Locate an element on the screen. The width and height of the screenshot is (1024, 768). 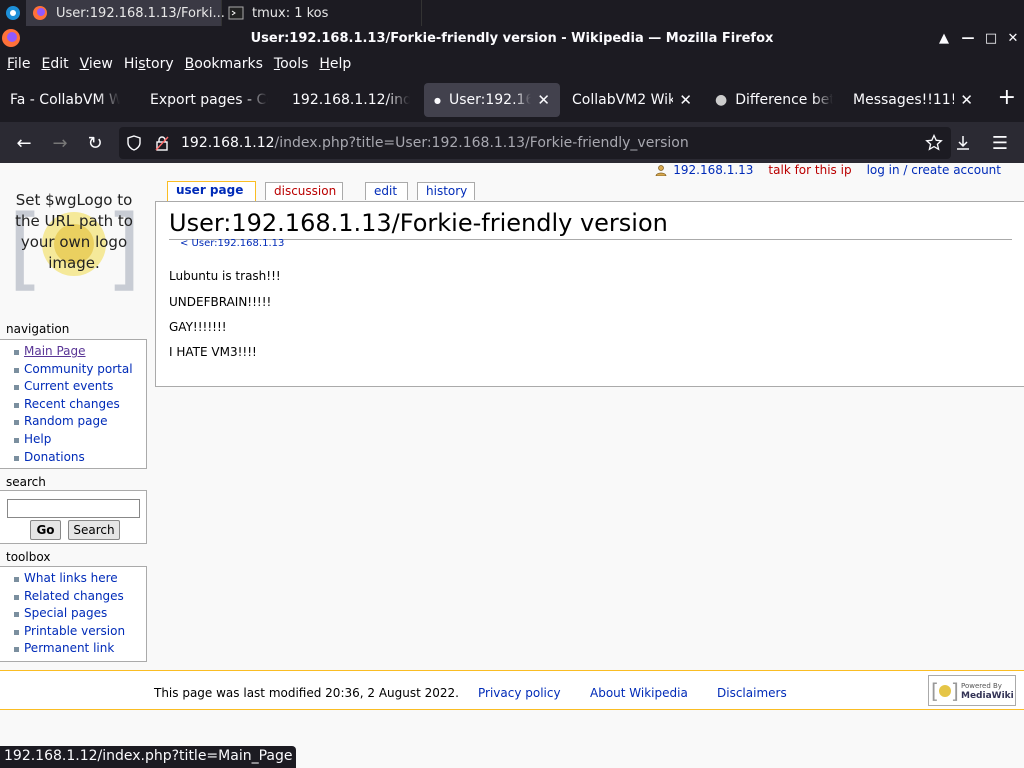
breadcrumb: < User:192.168.1.13 is located at coordinates (232, 243).